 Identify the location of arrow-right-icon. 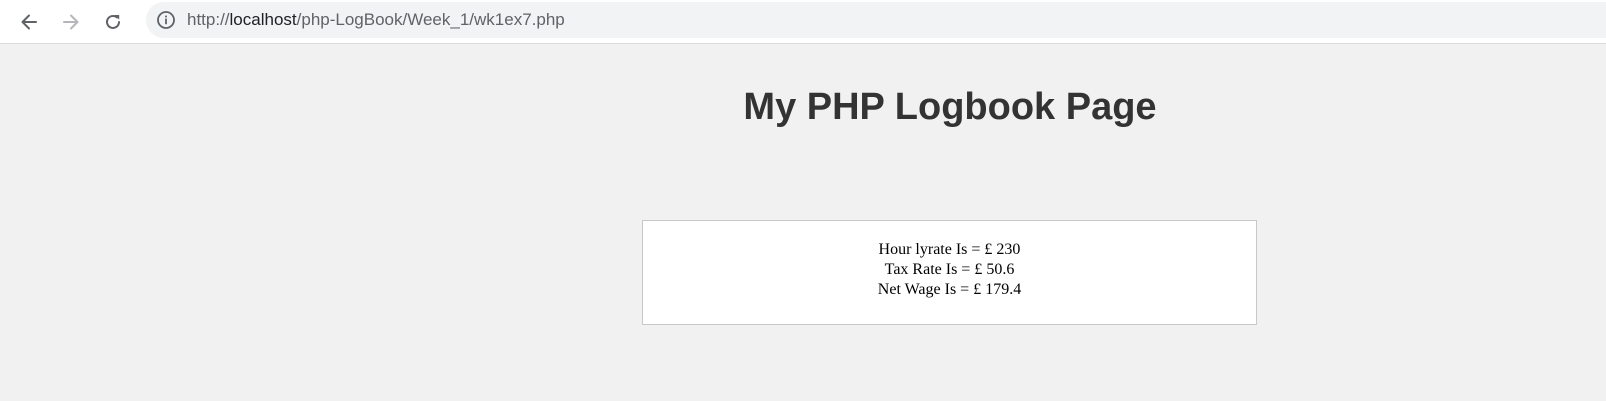
(71, 22).